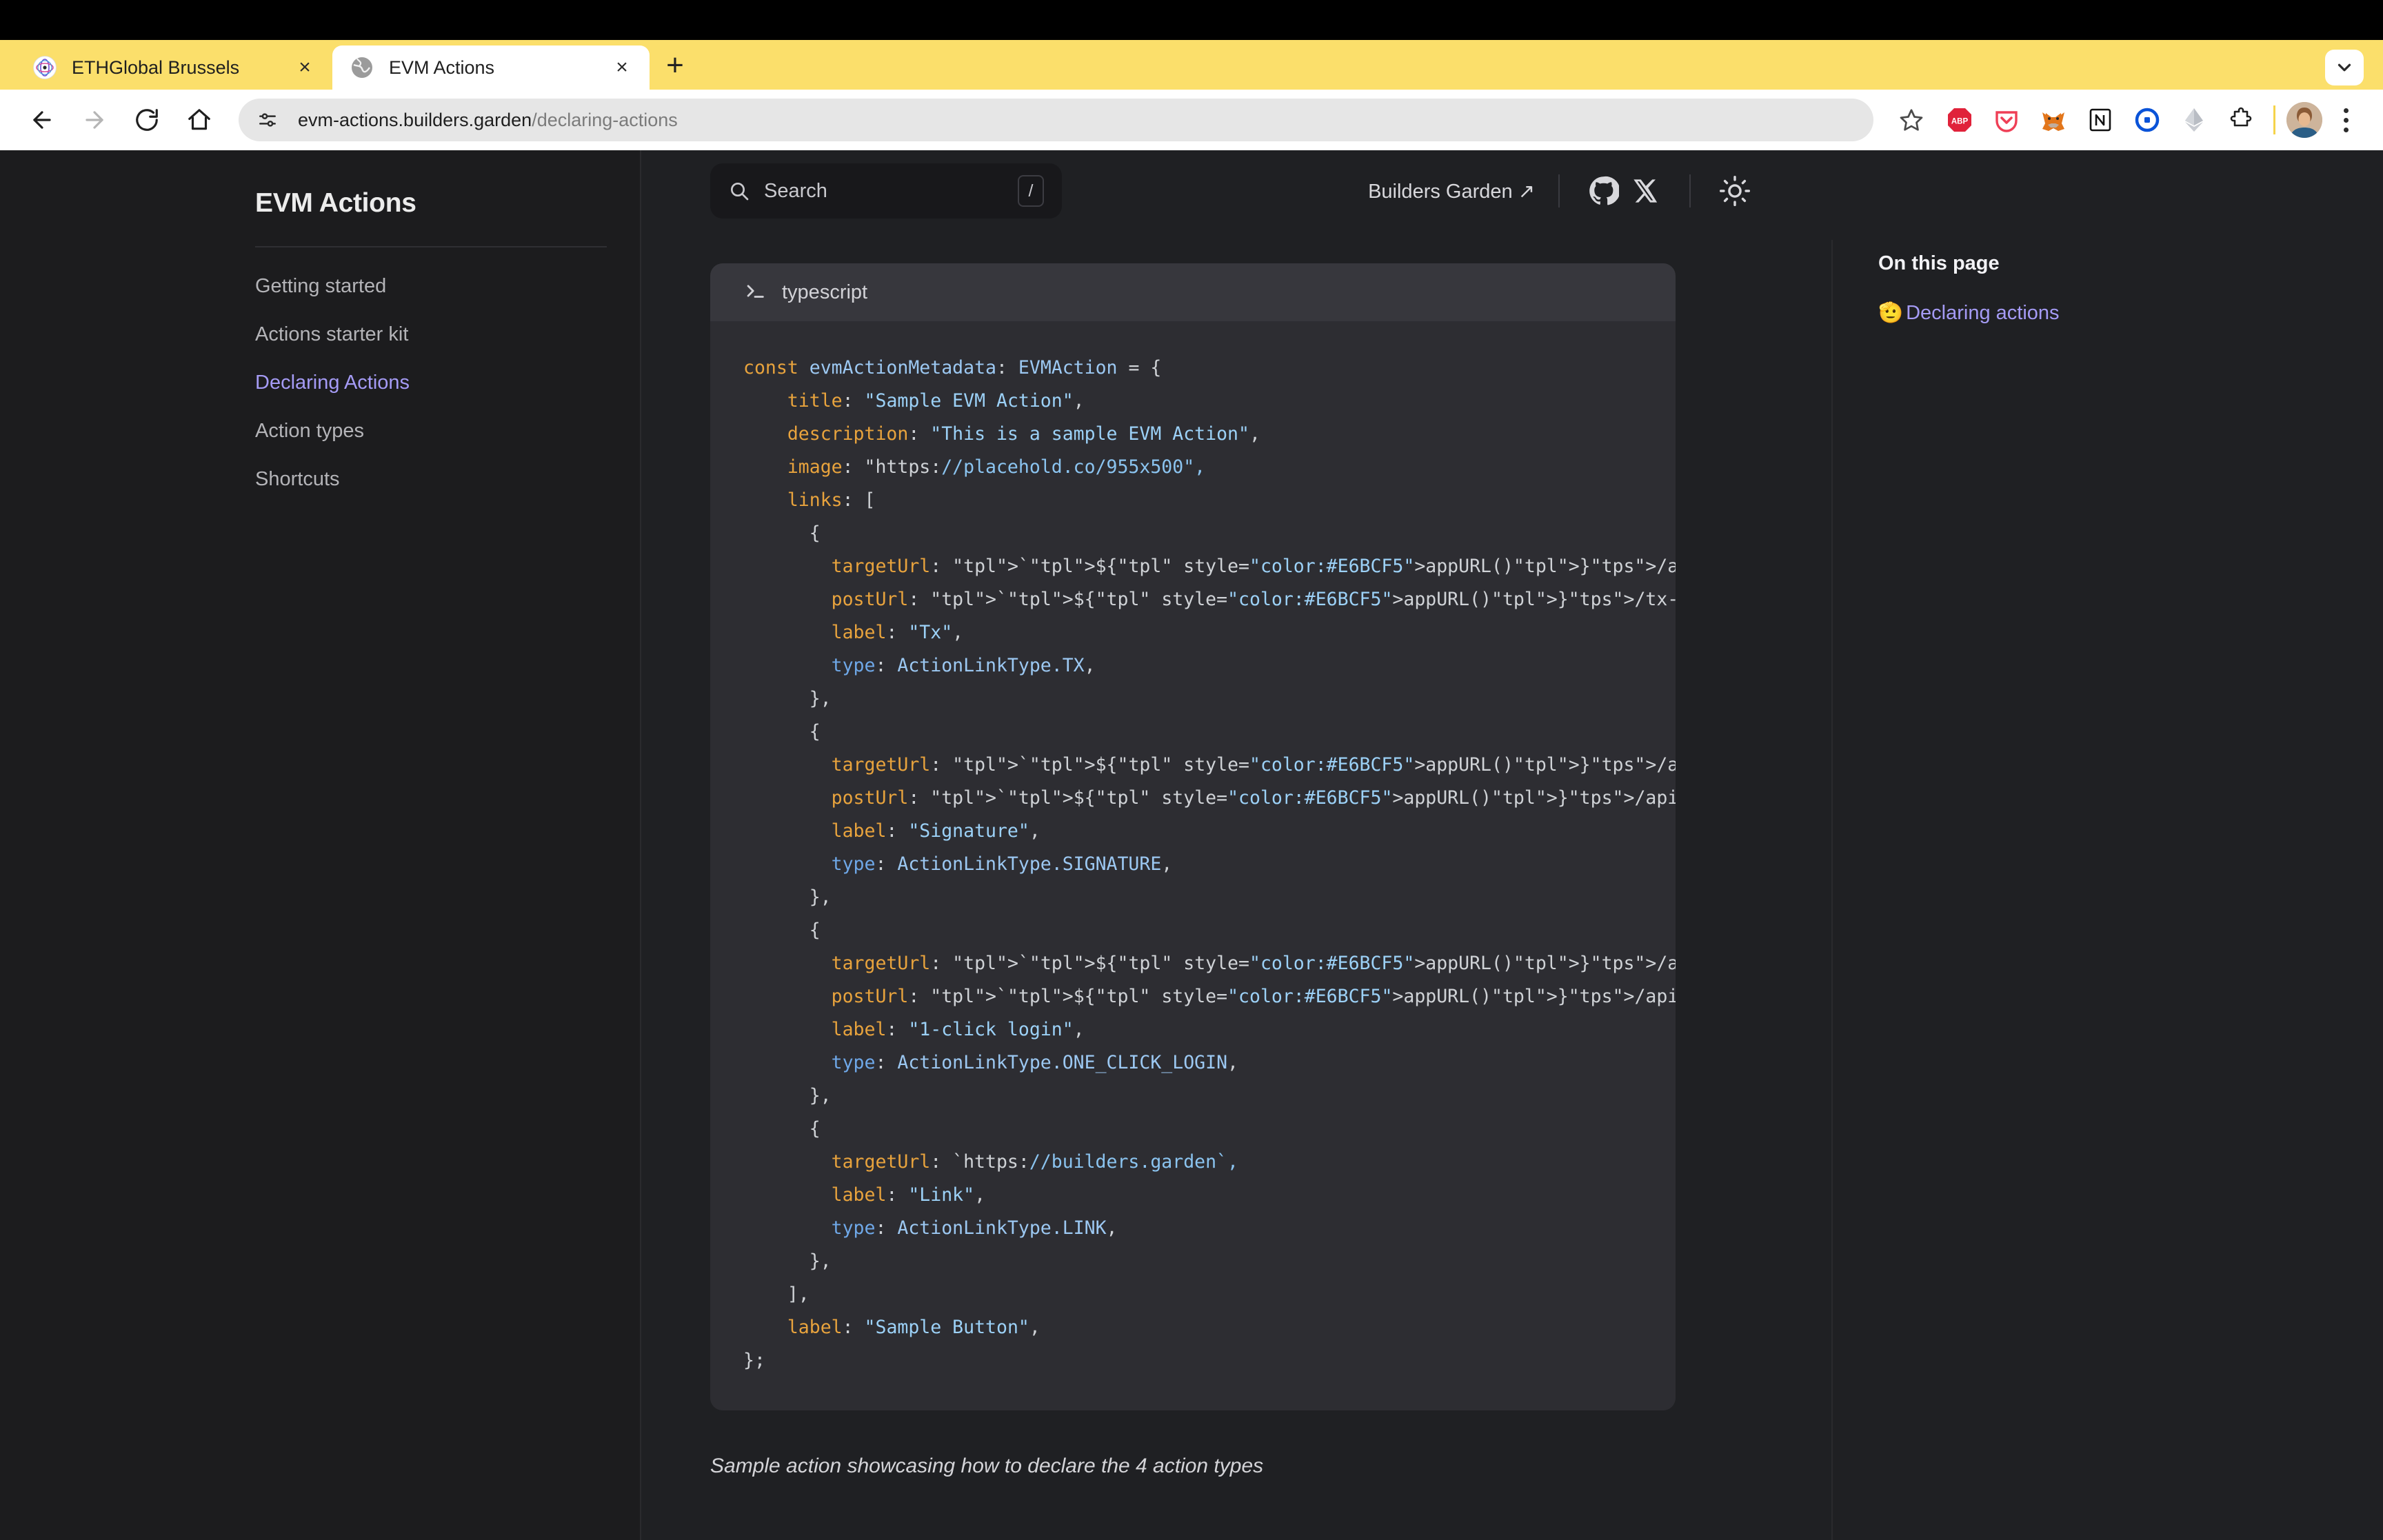  I want to click on sidebar-item-actions-starter-kit: Actions starter kit, so click(447, 335).